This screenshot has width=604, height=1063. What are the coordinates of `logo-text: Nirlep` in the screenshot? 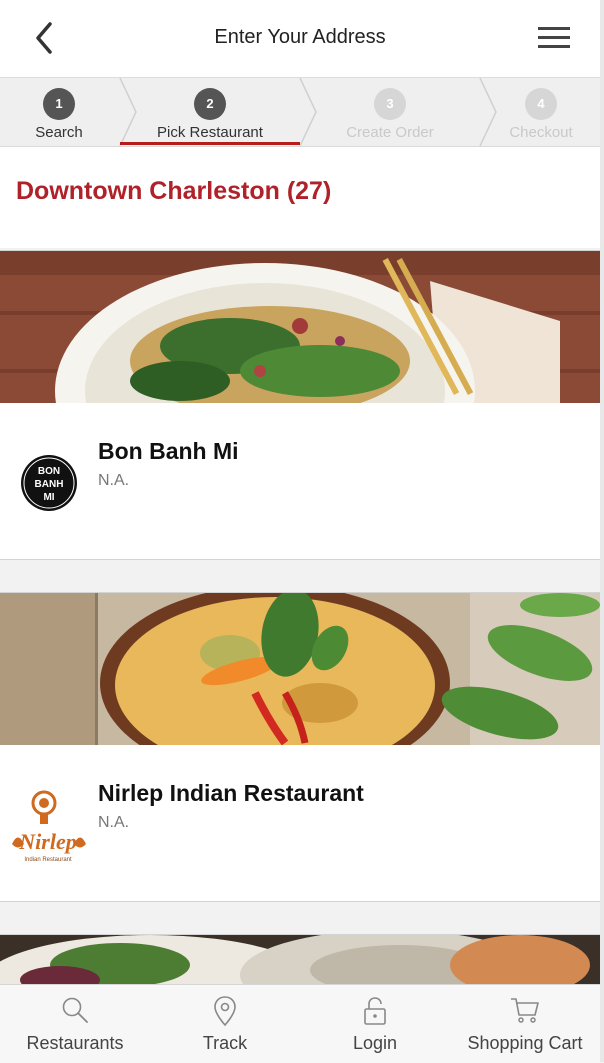 It's located at (47, 841).